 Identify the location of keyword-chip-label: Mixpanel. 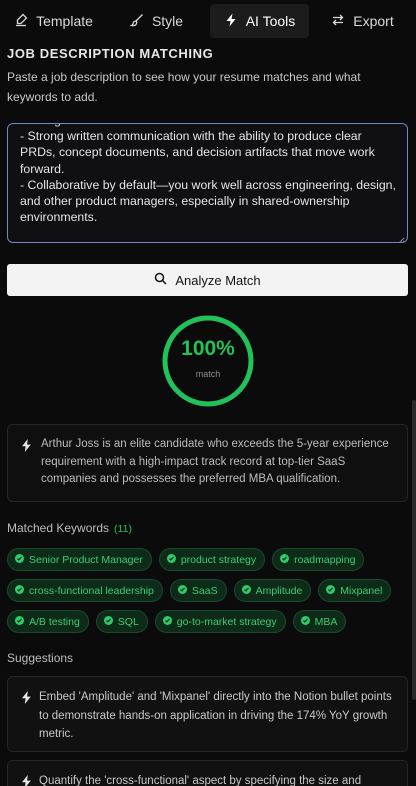
(361, 590).